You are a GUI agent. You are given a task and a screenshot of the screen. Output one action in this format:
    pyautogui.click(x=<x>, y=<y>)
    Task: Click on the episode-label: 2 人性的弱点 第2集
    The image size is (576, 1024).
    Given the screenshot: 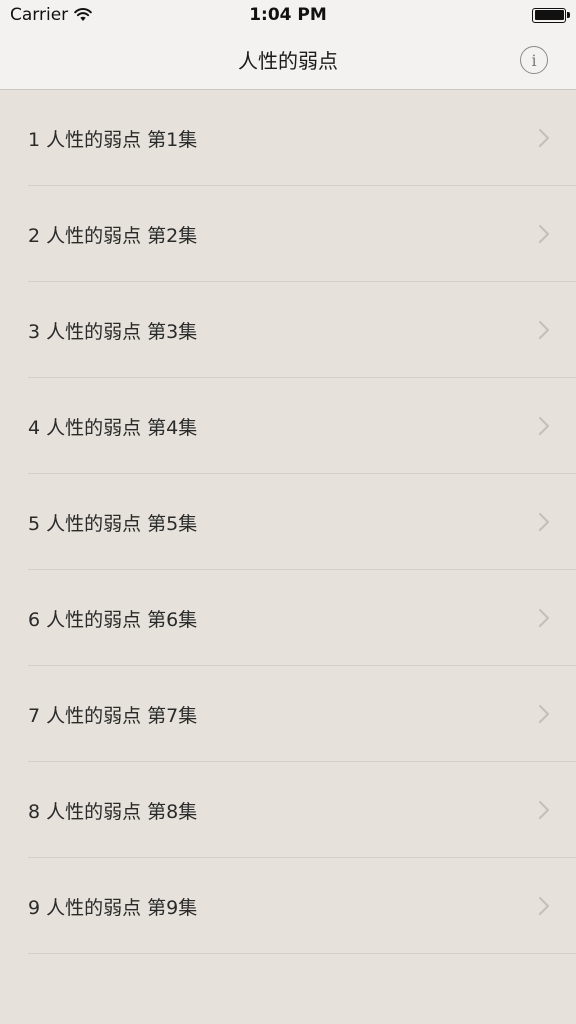 What is the action you would take?
    pyautogui.click(x=113, y=235)
    